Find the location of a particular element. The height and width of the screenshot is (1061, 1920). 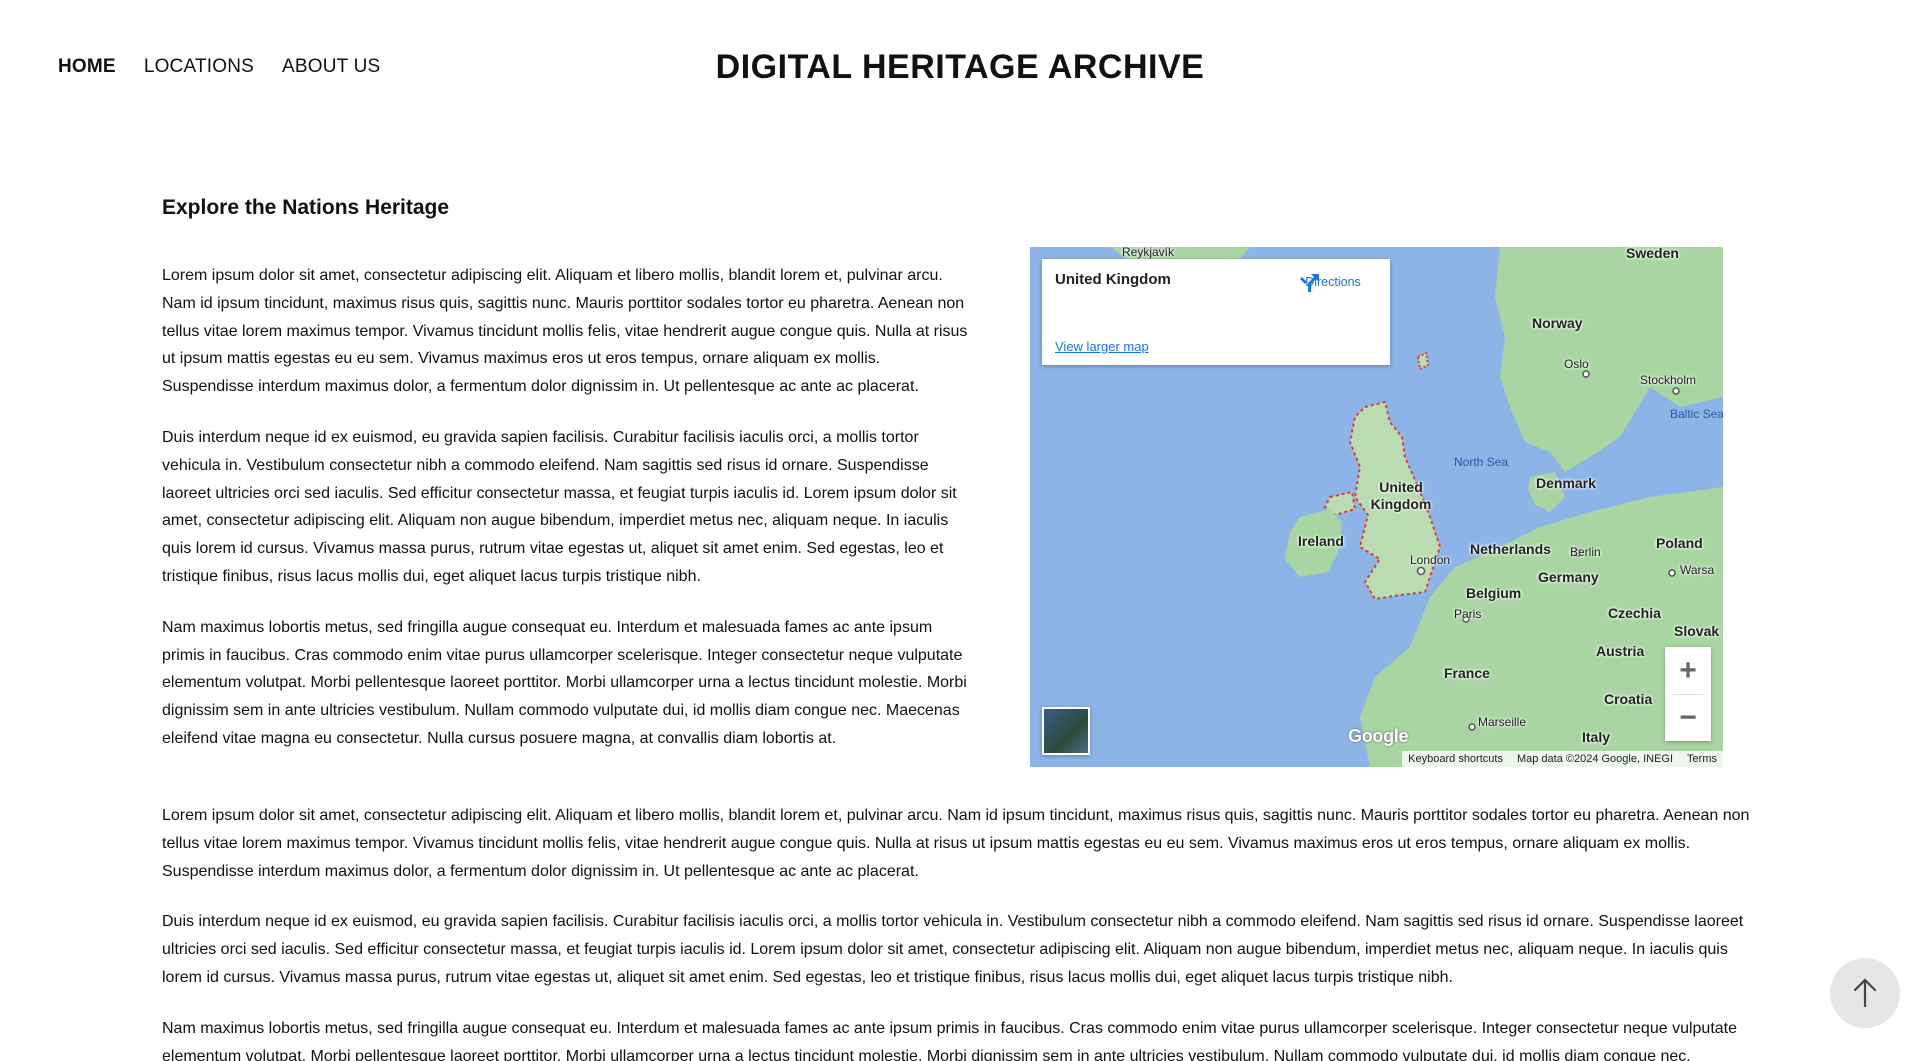

map-data-credit: Map data ©2024 Google, INEGI is located at coordinates (1595, 759).